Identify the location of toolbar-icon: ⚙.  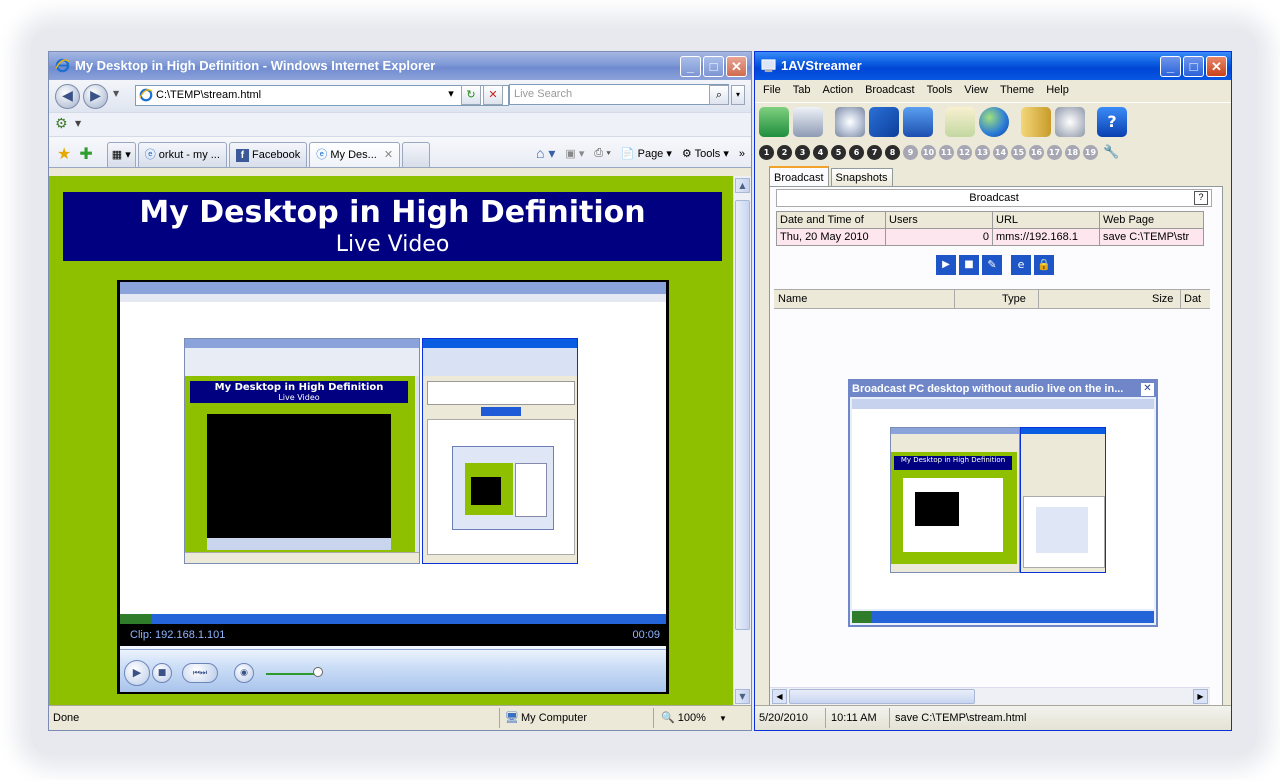
(61, 124).